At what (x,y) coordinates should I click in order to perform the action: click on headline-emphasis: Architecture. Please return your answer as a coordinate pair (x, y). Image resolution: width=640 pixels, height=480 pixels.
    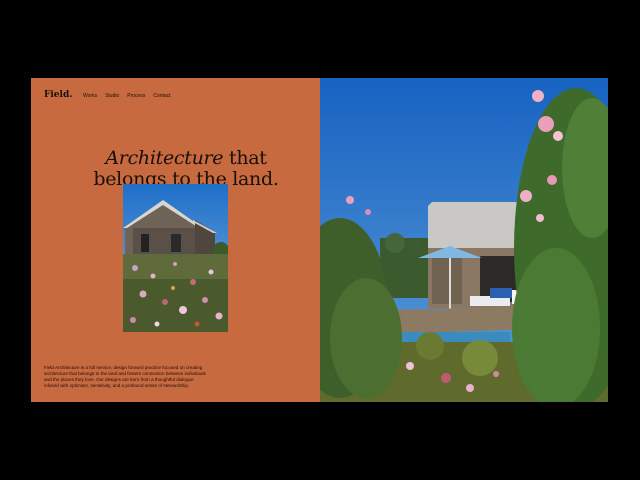
    Looking at the image, I should click on (164, 158).